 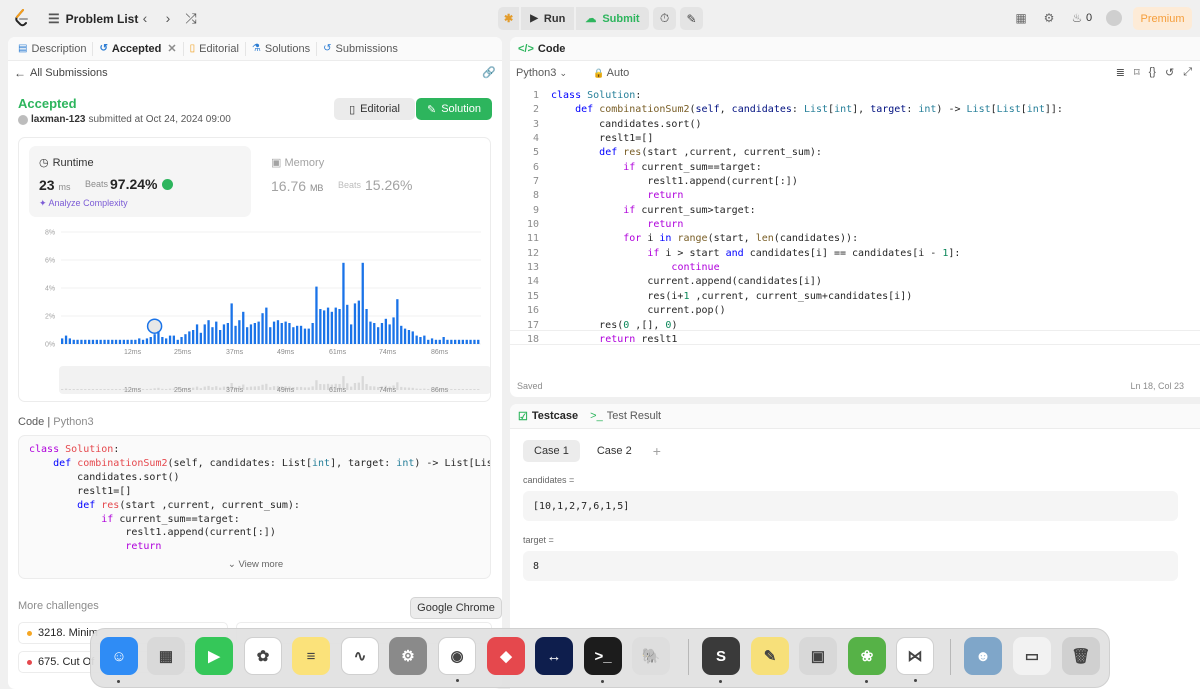 I want to click on view-more-button: ⌄ View more, so click(x=254, y=564).